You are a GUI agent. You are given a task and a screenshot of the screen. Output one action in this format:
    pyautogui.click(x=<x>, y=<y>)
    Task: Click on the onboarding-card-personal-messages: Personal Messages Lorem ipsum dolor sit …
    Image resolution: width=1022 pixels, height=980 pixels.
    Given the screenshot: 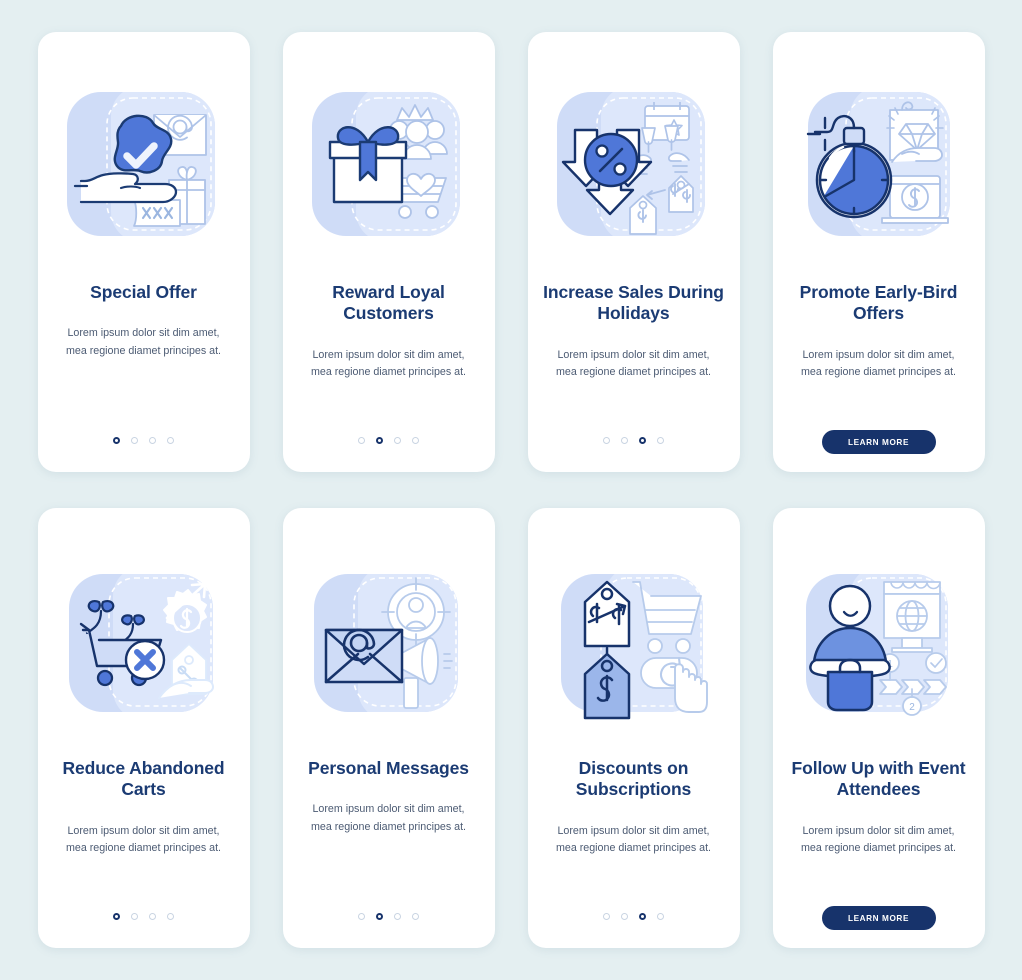 What is the action you would take?
    pyautogui.click(x=388, y=728)
    